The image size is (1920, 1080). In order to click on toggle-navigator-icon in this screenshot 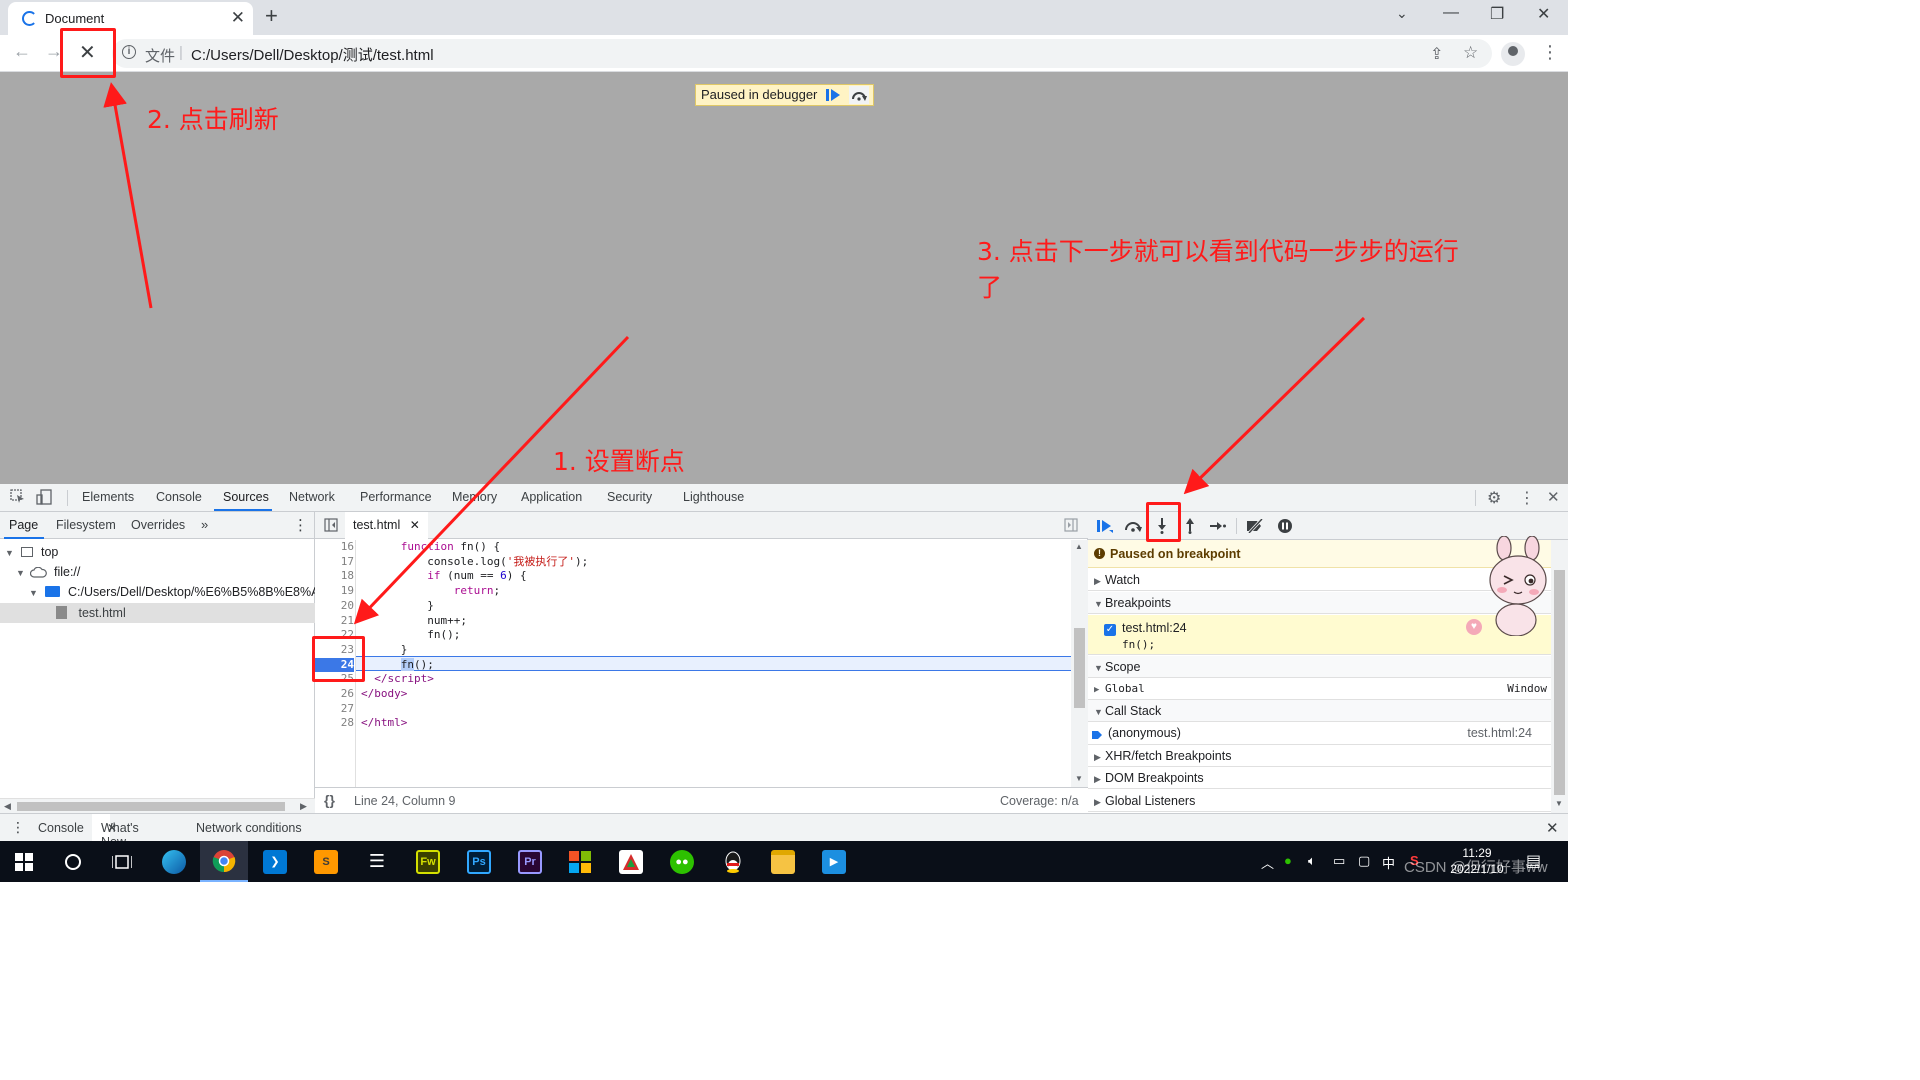, I will do `click(331, 526)`.